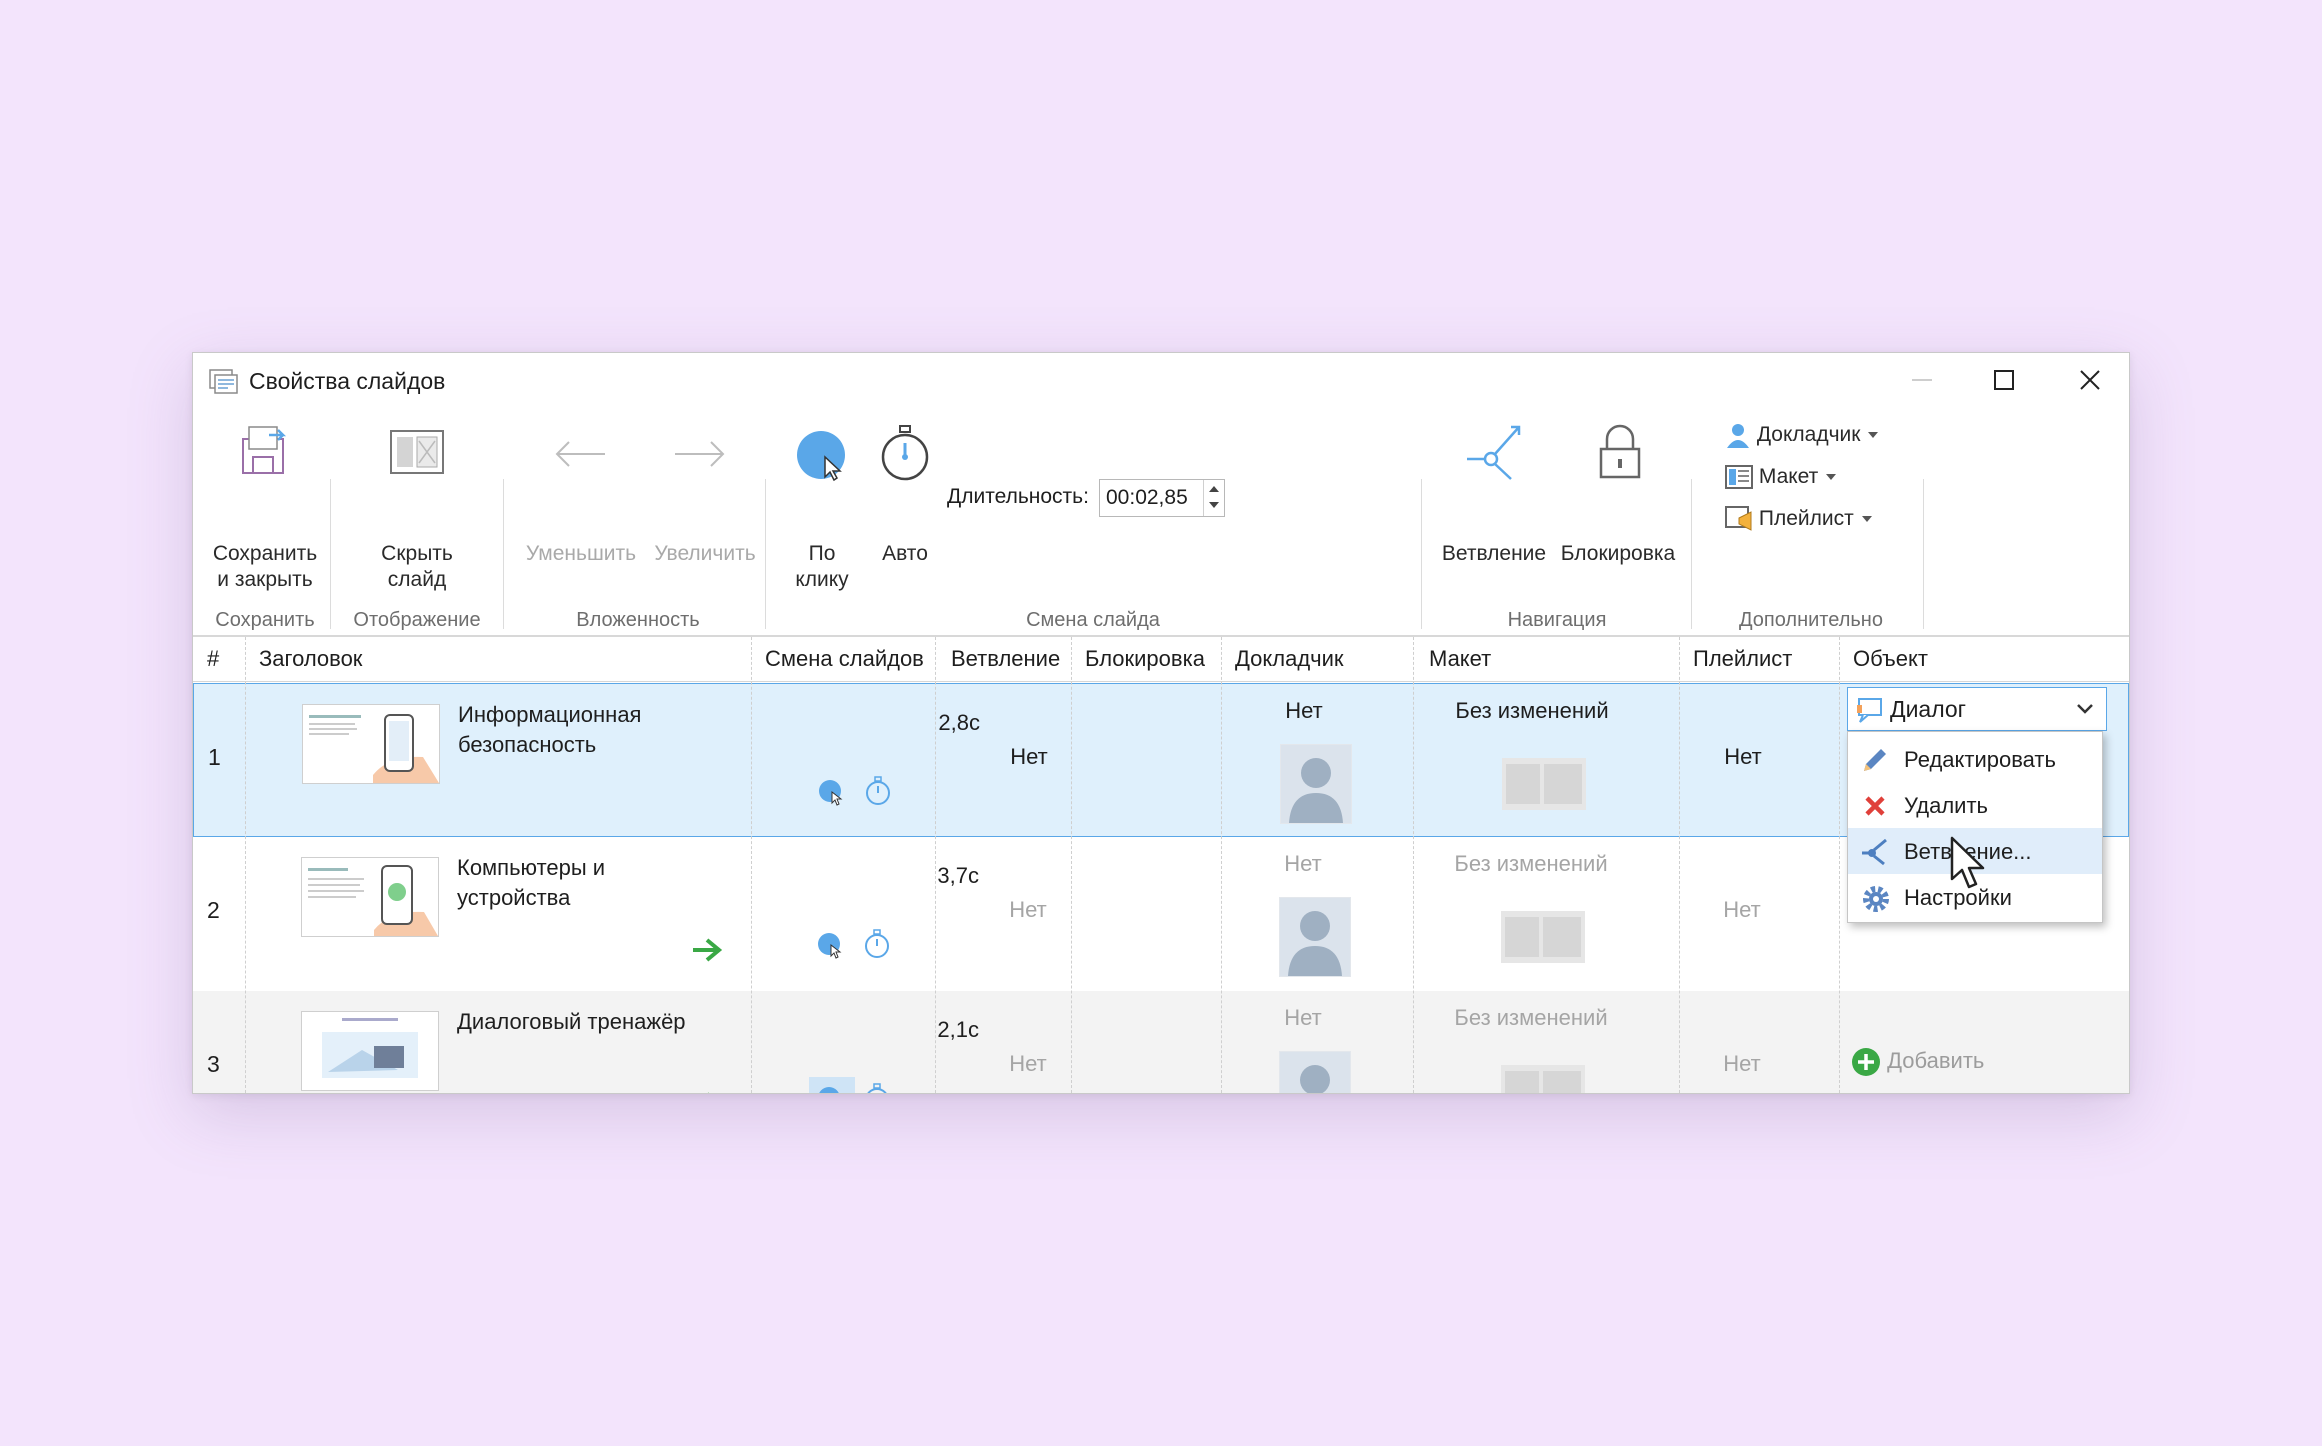 This screenshot has height=1446, width=2322. Describe the element at coordinates (373, 900) in the screenshot. I see `slide-2-preview-icon` at that location.